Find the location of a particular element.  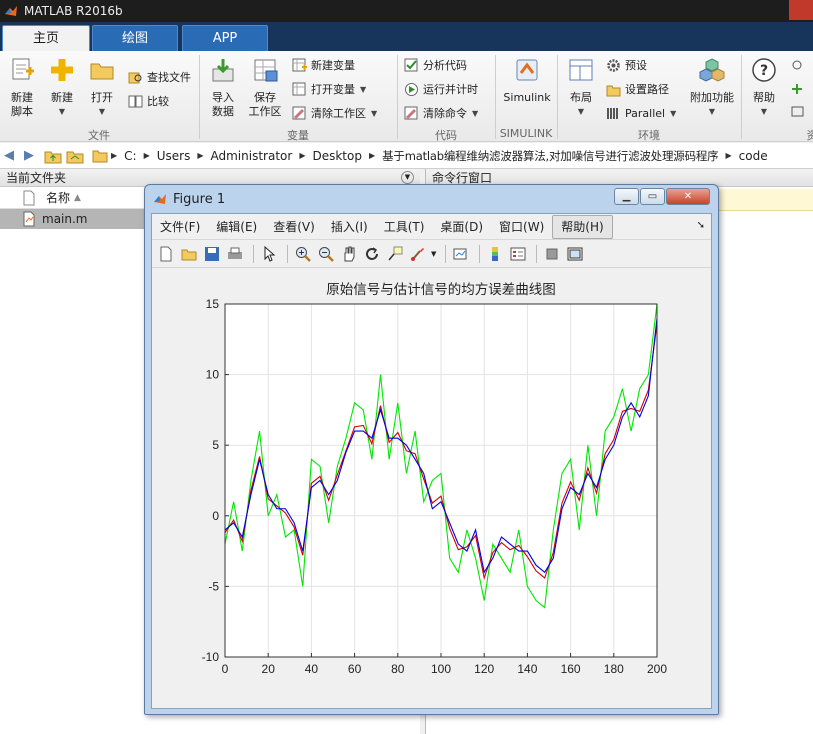

crumb-users: Users is located at coordinates (174, 156).